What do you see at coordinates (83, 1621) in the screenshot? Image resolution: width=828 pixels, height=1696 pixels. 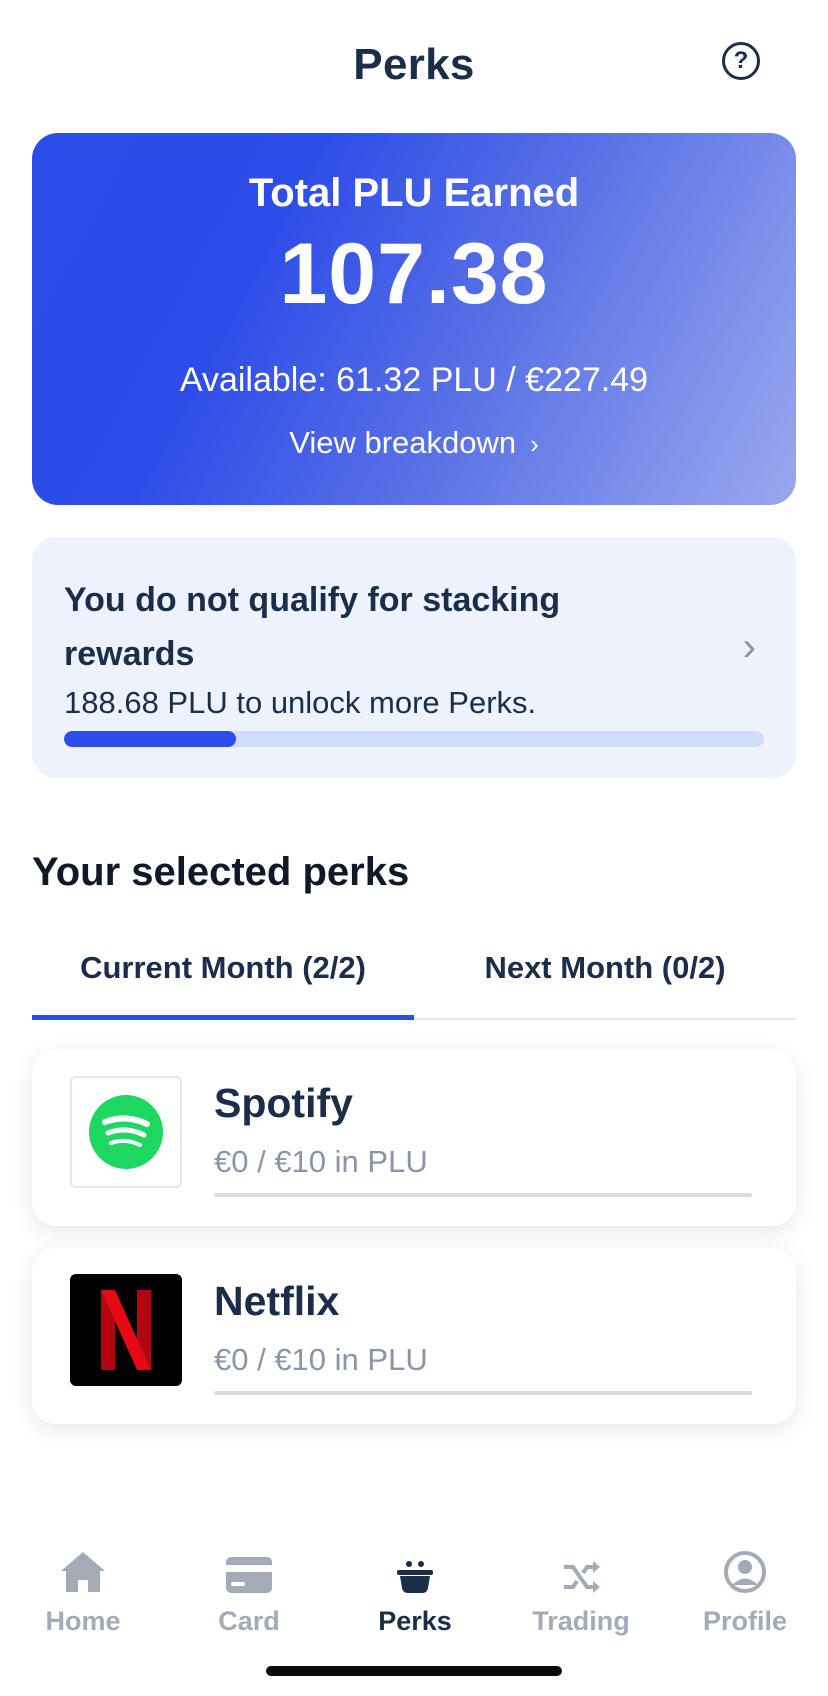 I see `nav-label-home: Home` at bounding box center [83, 1621].